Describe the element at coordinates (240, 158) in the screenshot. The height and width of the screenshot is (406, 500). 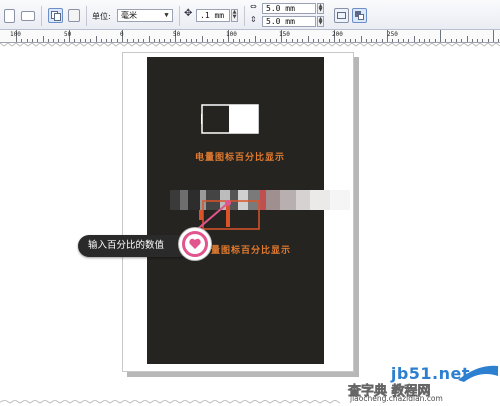
I see `caption-top: 电量图标百分比显示` at that location.